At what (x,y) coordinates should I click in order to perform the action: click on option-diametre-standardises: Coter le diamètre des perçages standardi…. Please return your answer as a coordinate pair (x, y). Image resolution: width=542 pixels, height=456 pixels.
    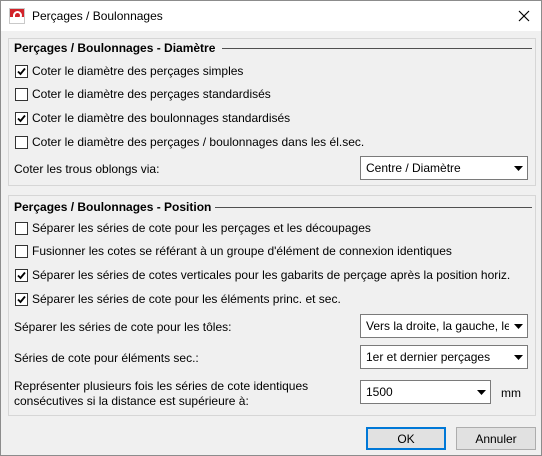
    Looking at the image, I should click on (143, 94).